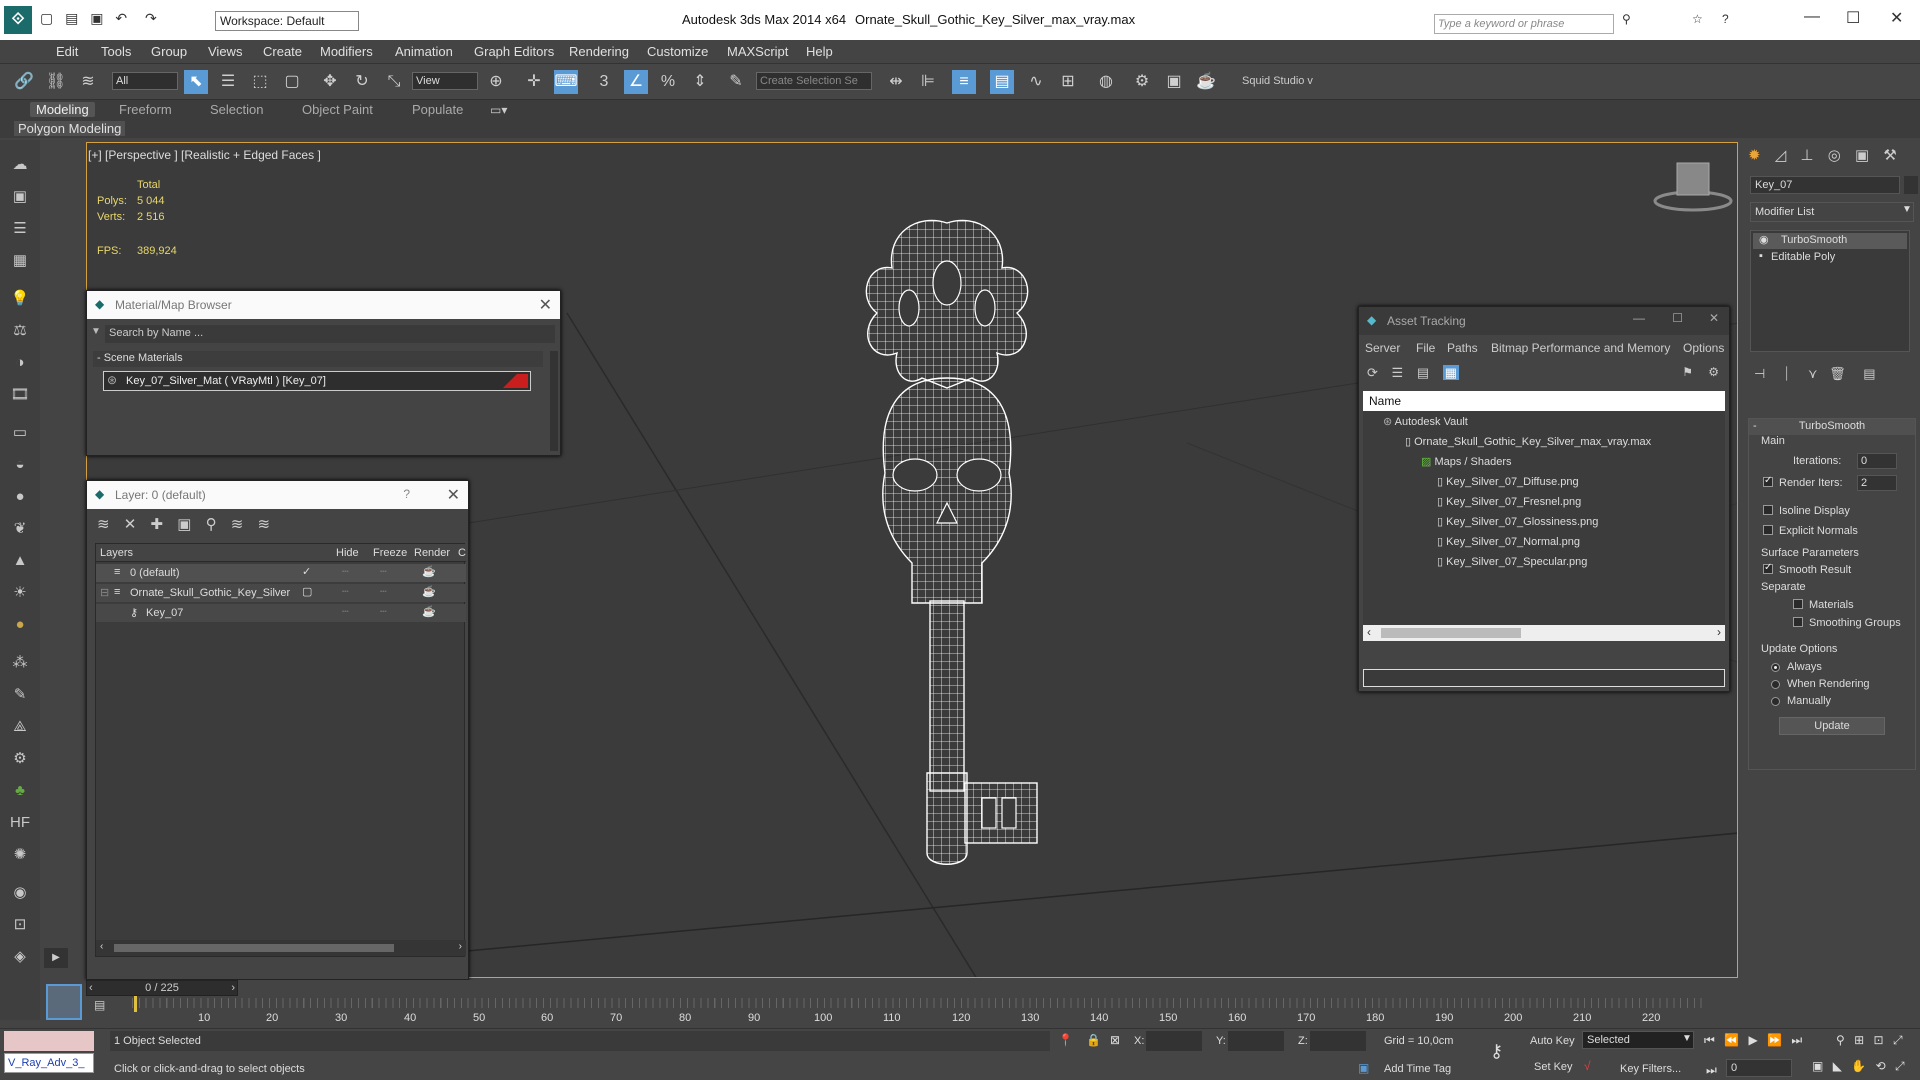 This screenshot has width=1920, height=1080. Describe the element at coordinates (1719, 632) in the screenshot. I see `scroll-right-icon: ›` at that location.